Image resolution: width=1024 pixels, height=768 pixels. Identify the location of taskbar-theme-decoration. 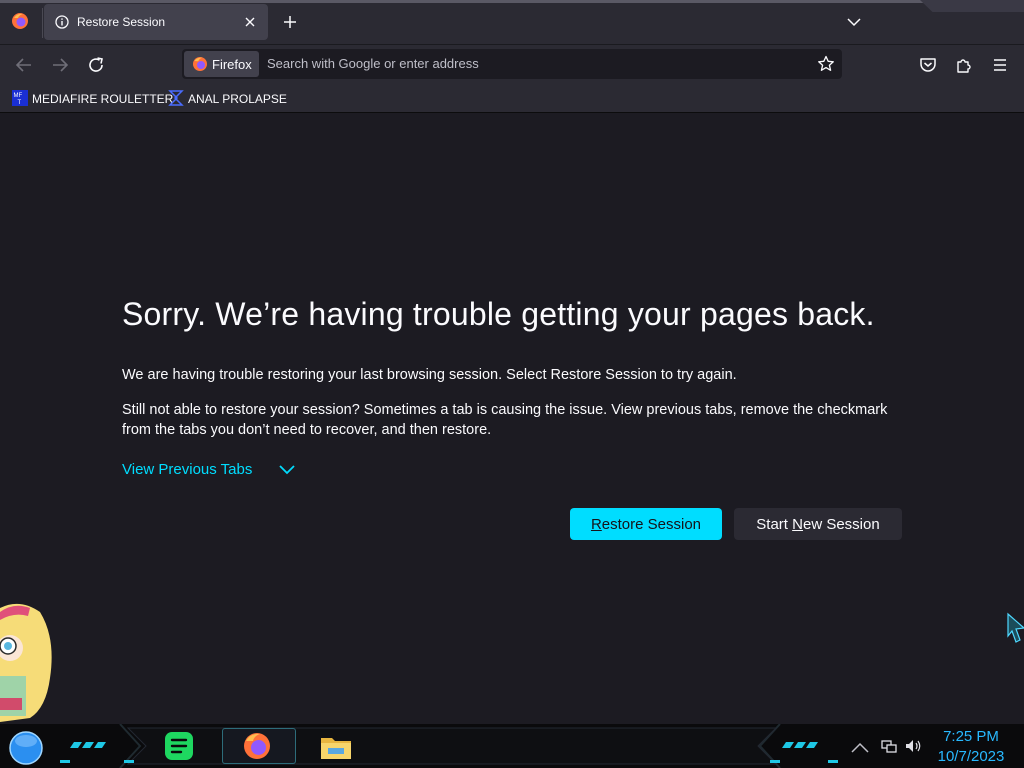
(449, 746).